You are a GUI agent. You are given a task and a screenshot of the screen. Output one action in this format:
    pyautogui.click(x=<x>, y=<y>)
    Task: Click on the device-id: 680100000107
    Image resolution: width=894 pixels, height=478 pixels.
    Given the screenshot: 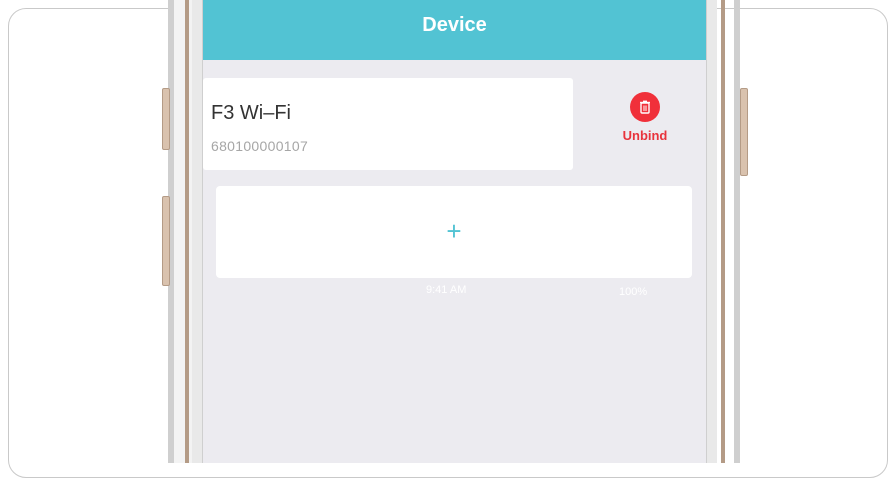 What is the action you would take?
    pyautogui.click(x=260, y=146)
    